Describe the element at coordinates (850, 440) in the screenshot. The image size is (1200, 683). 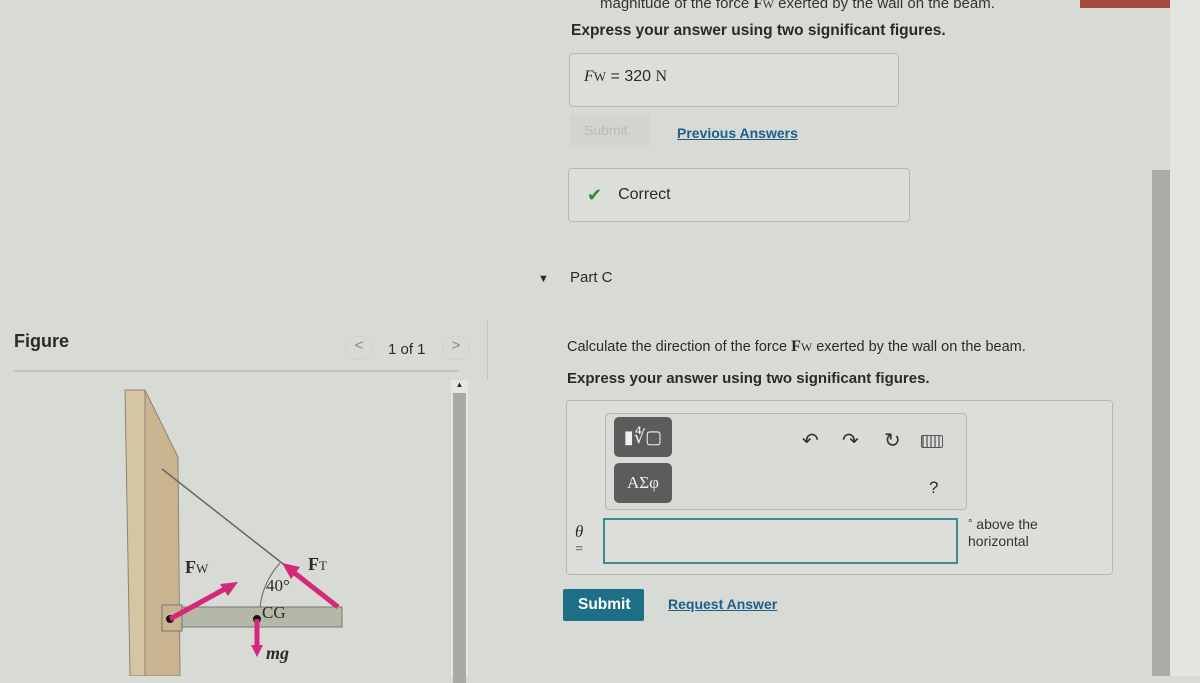
I see `redo-icon: ↷` at that location.